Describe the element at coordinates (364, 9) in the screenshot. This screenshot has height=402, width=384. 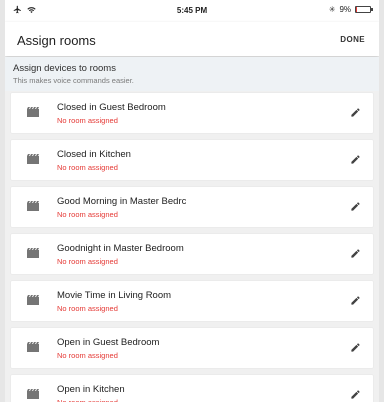
I see `battery-icon` at that location.